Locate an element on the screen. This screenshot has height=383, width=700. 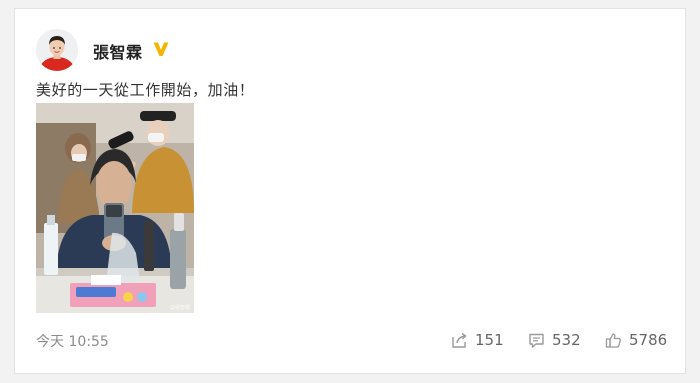
avatar-image is located at coordinates (57, 50).